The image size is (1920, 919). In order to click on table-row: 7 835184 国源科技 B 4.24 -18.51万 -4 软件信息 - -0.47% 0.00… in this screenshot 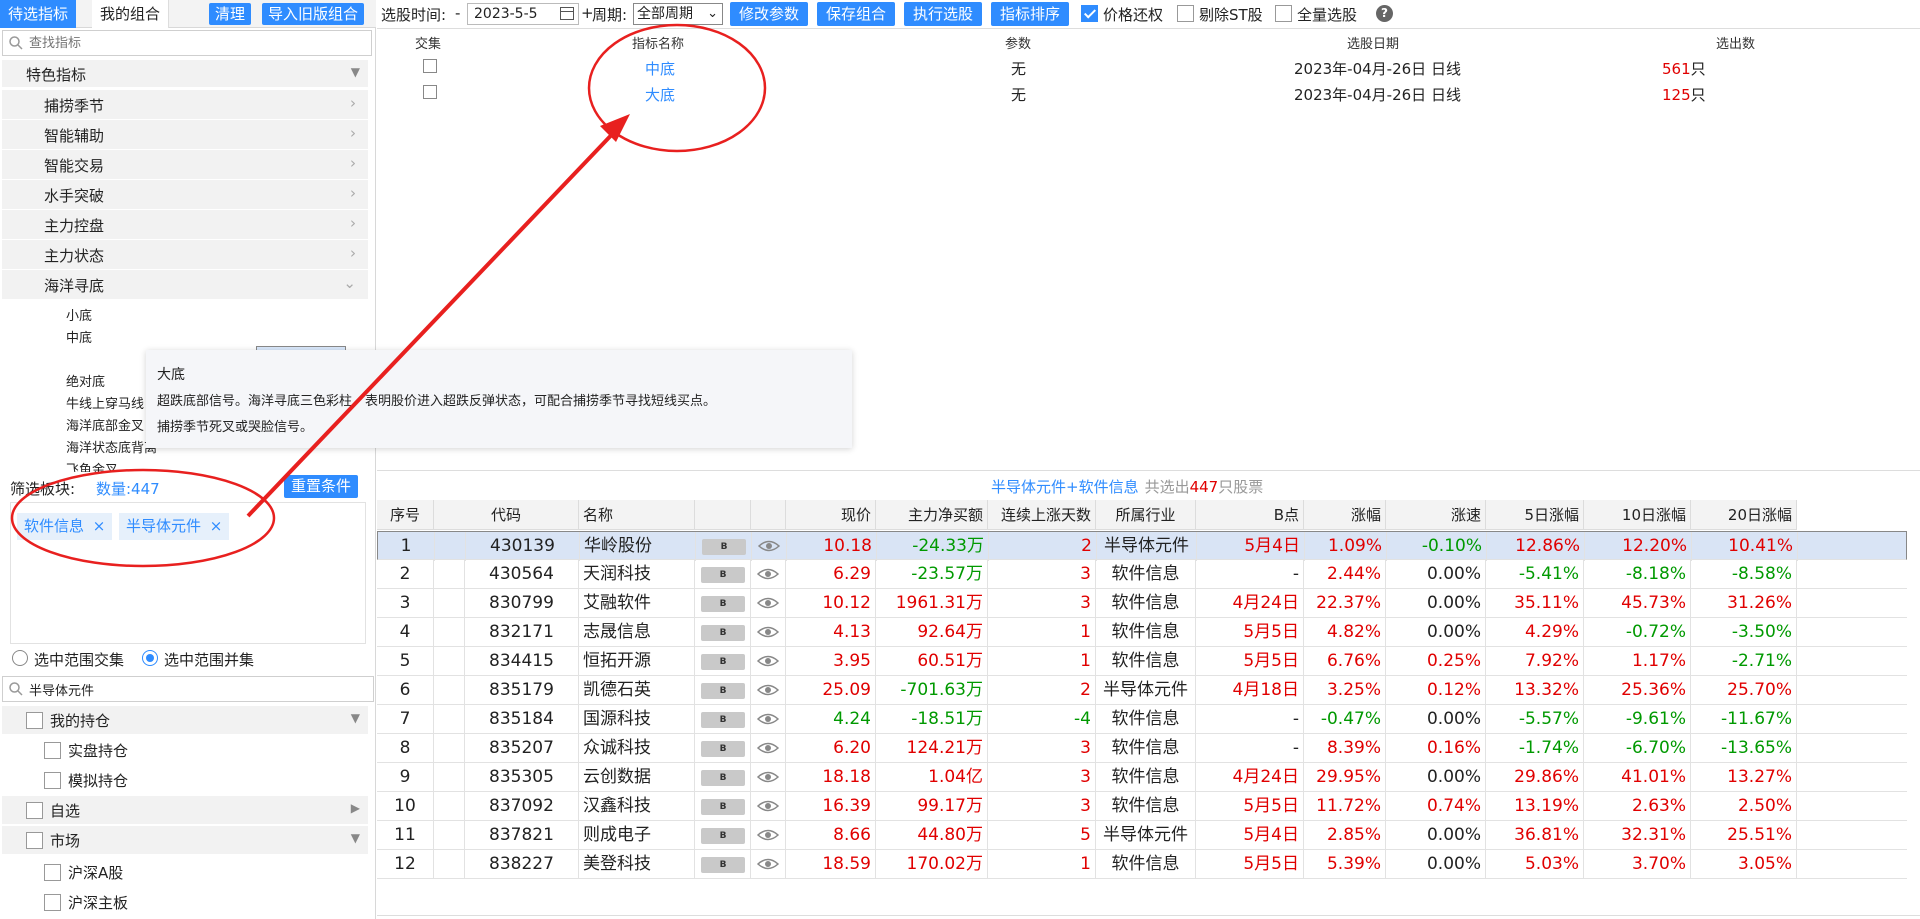, I will do `click(1142, 719)`.